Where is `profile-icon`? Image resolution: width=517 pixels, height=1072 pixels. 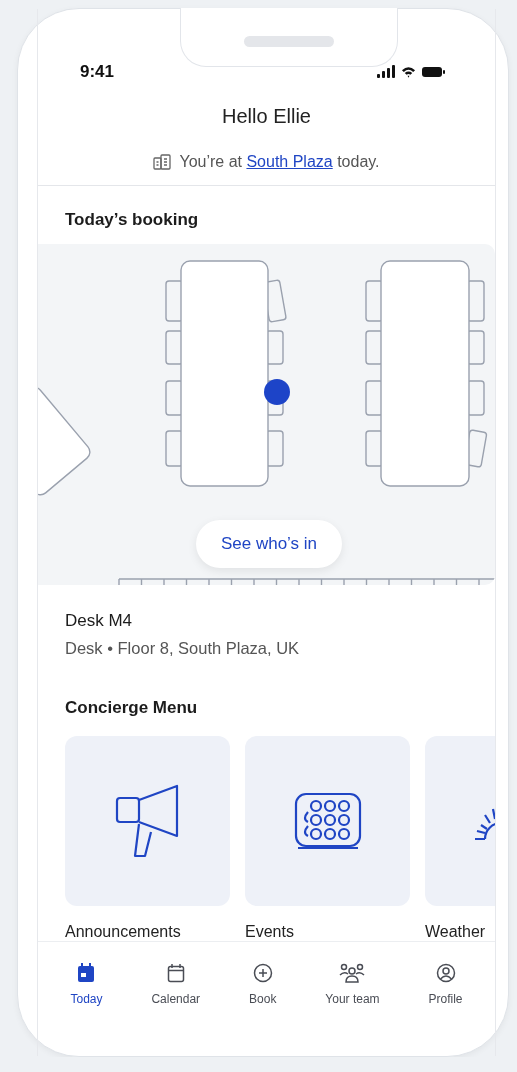
profile-icon is located at coordinates (445, 973).